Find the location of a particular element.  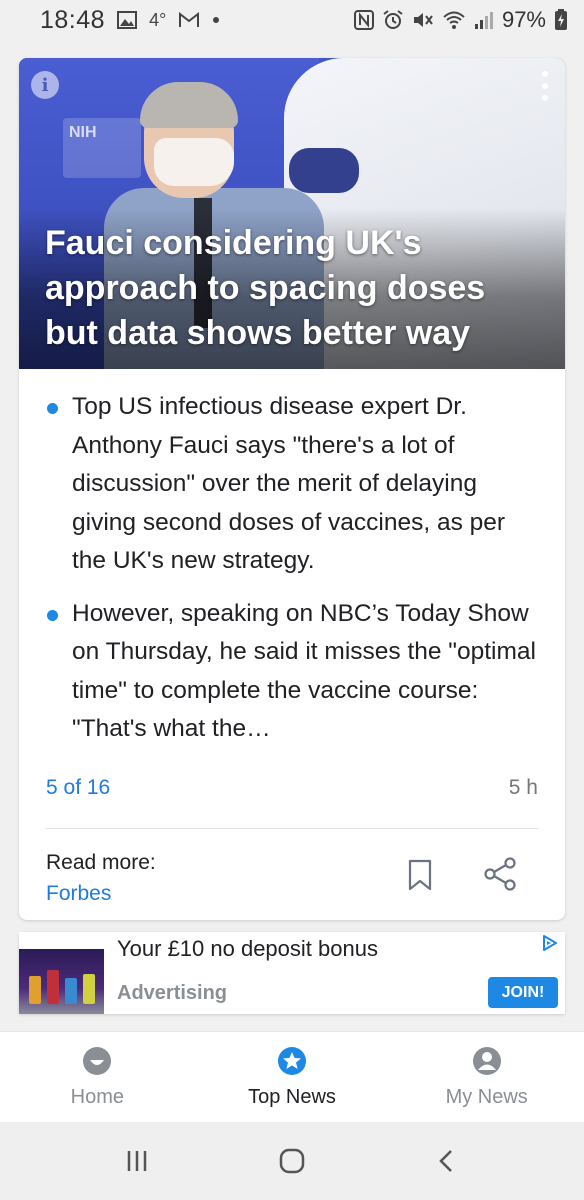

nfc-icon is located at coordinates (363, 20).